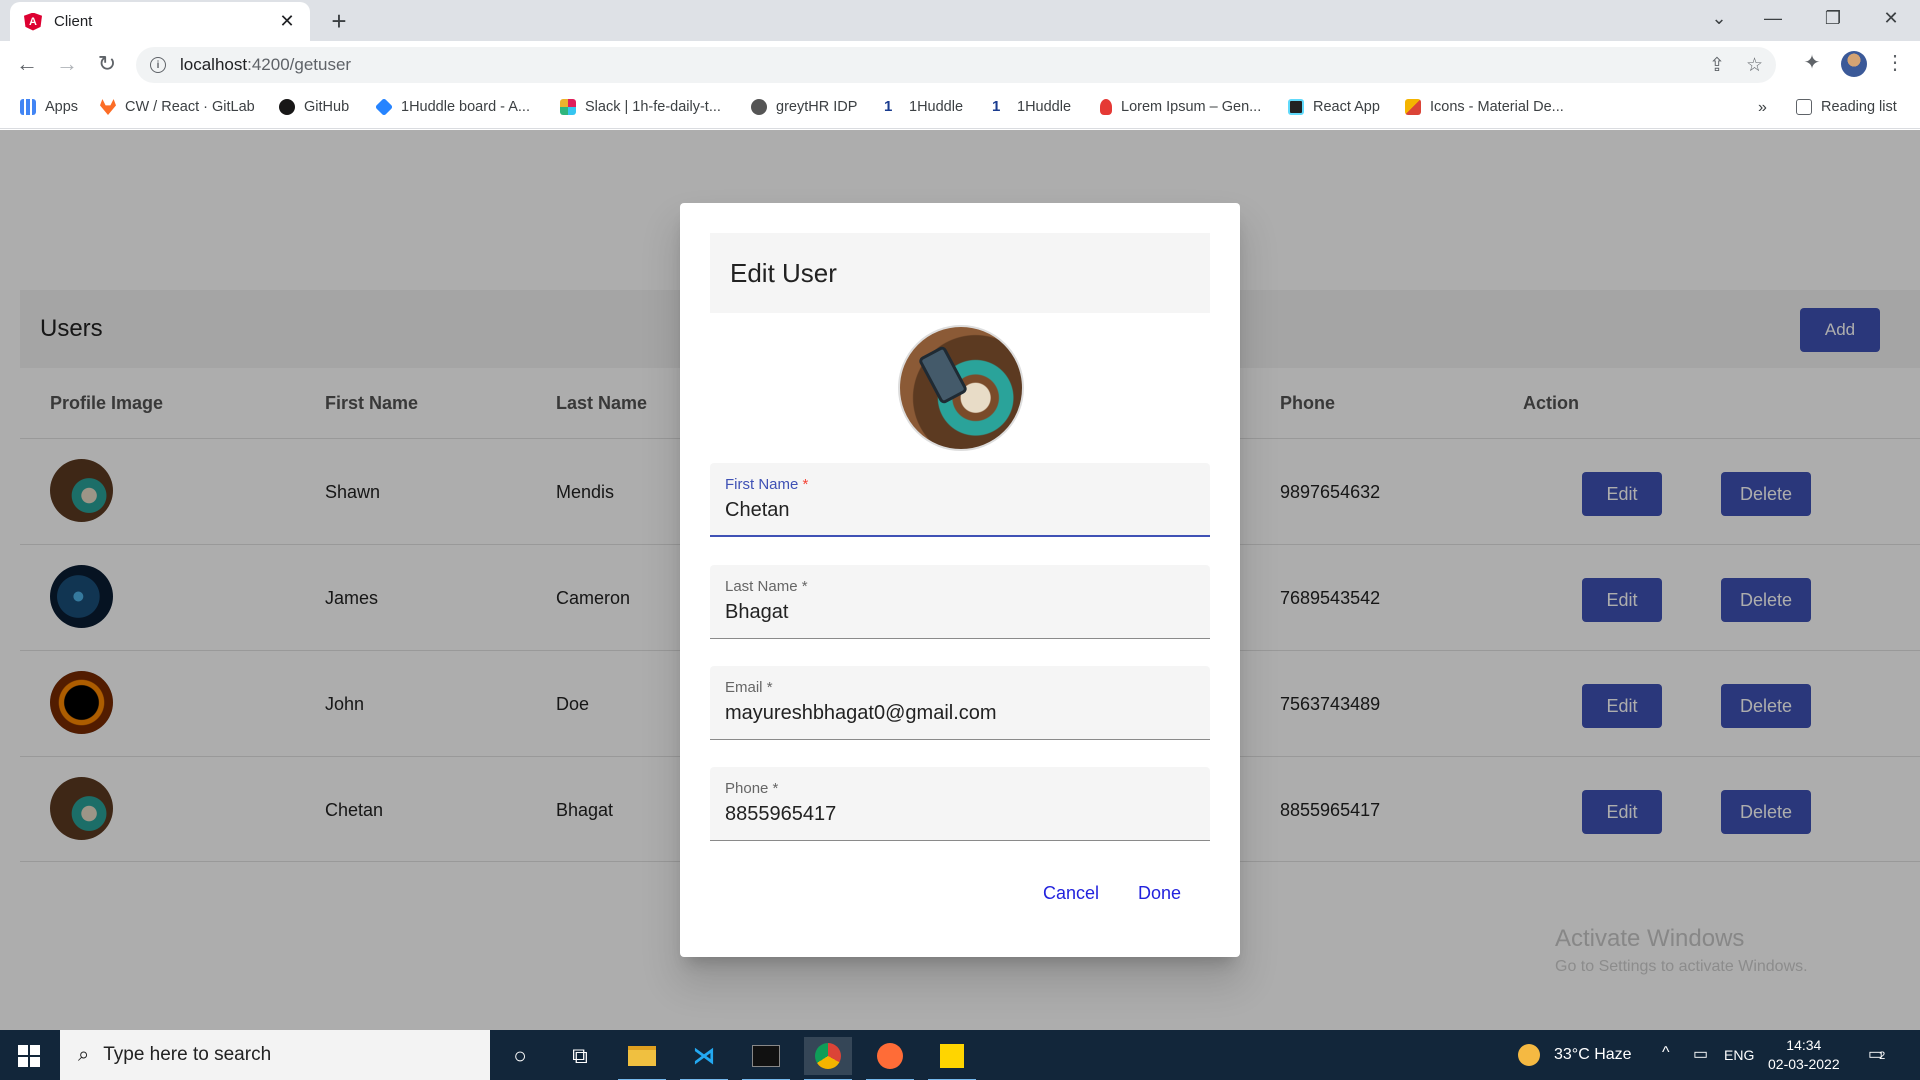 This screenshot has height=1080, width=1920. Describe the element at coordinates (275, 1055) in the screenshot. I see `taskbar-search-box: ⌕ Type here to search` at that location.